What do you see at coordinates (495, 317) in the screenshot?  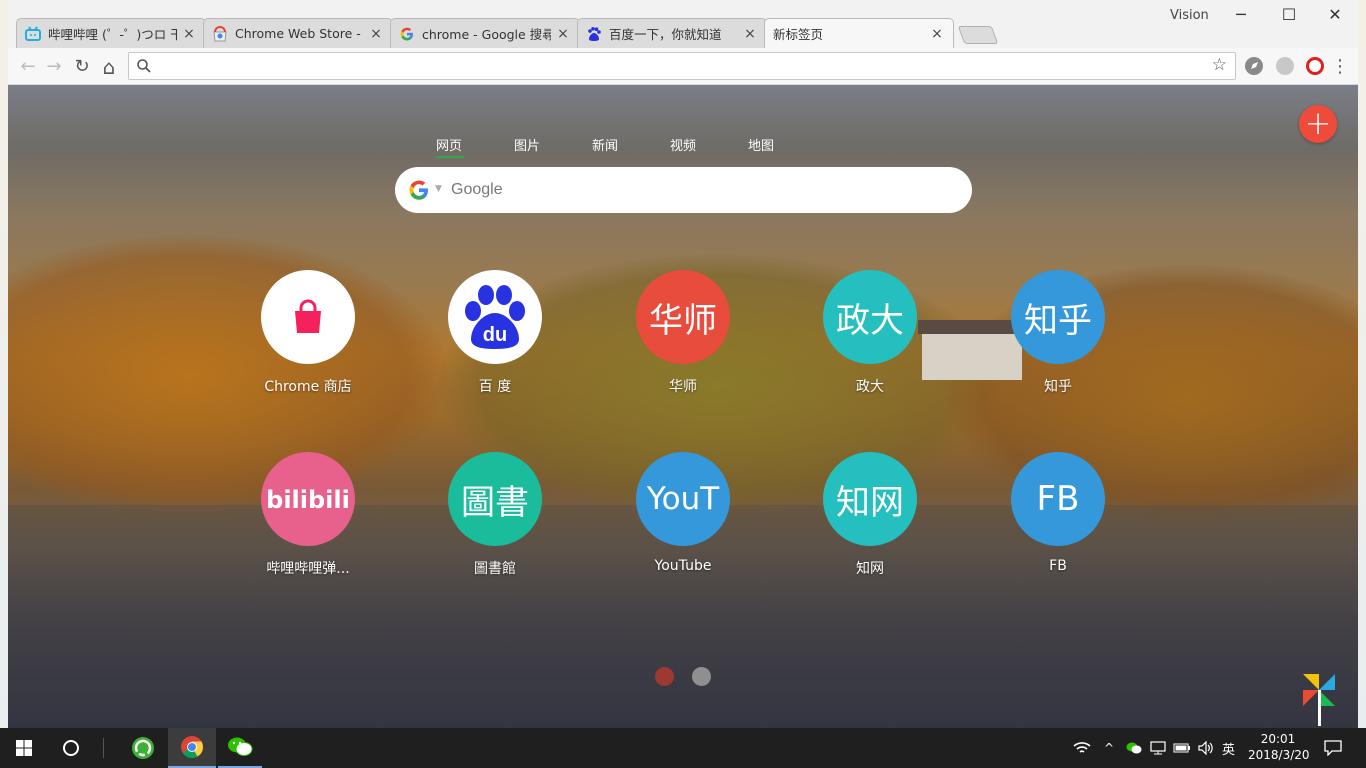 I see `baidu-paw-icon: du` at bounding box center [495, 317].